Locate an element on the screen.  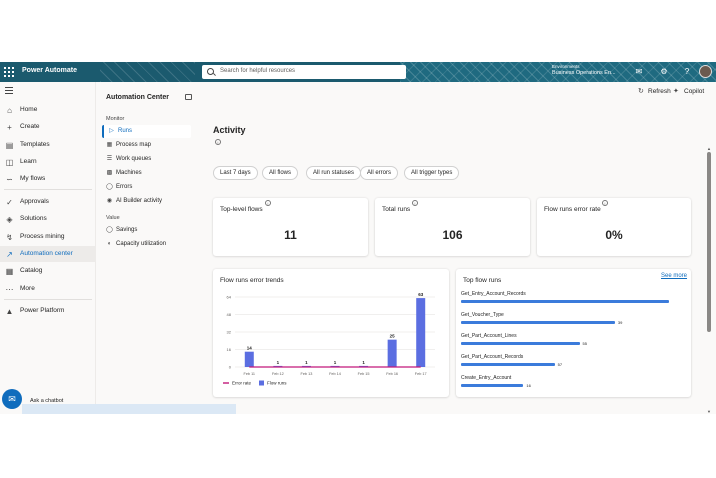
queue-icon: ☰ is located at coordinates (109, 159).